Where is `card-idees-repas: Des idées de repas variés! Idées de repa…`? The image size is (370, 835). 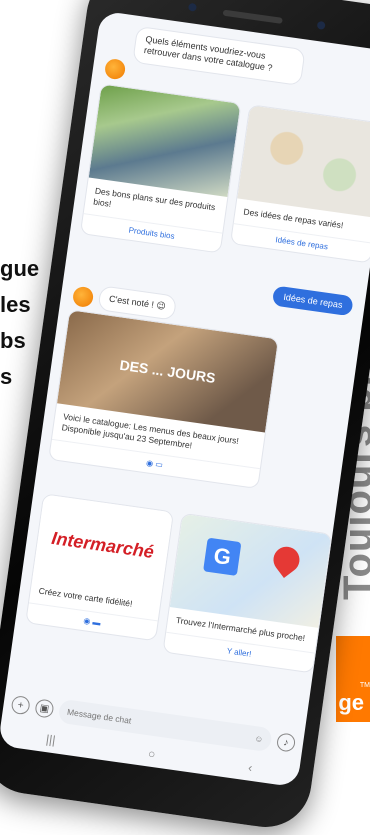 card-idees-repas: Des idées de repas variés! Idées de repa… is located at coordinates (299, 184).